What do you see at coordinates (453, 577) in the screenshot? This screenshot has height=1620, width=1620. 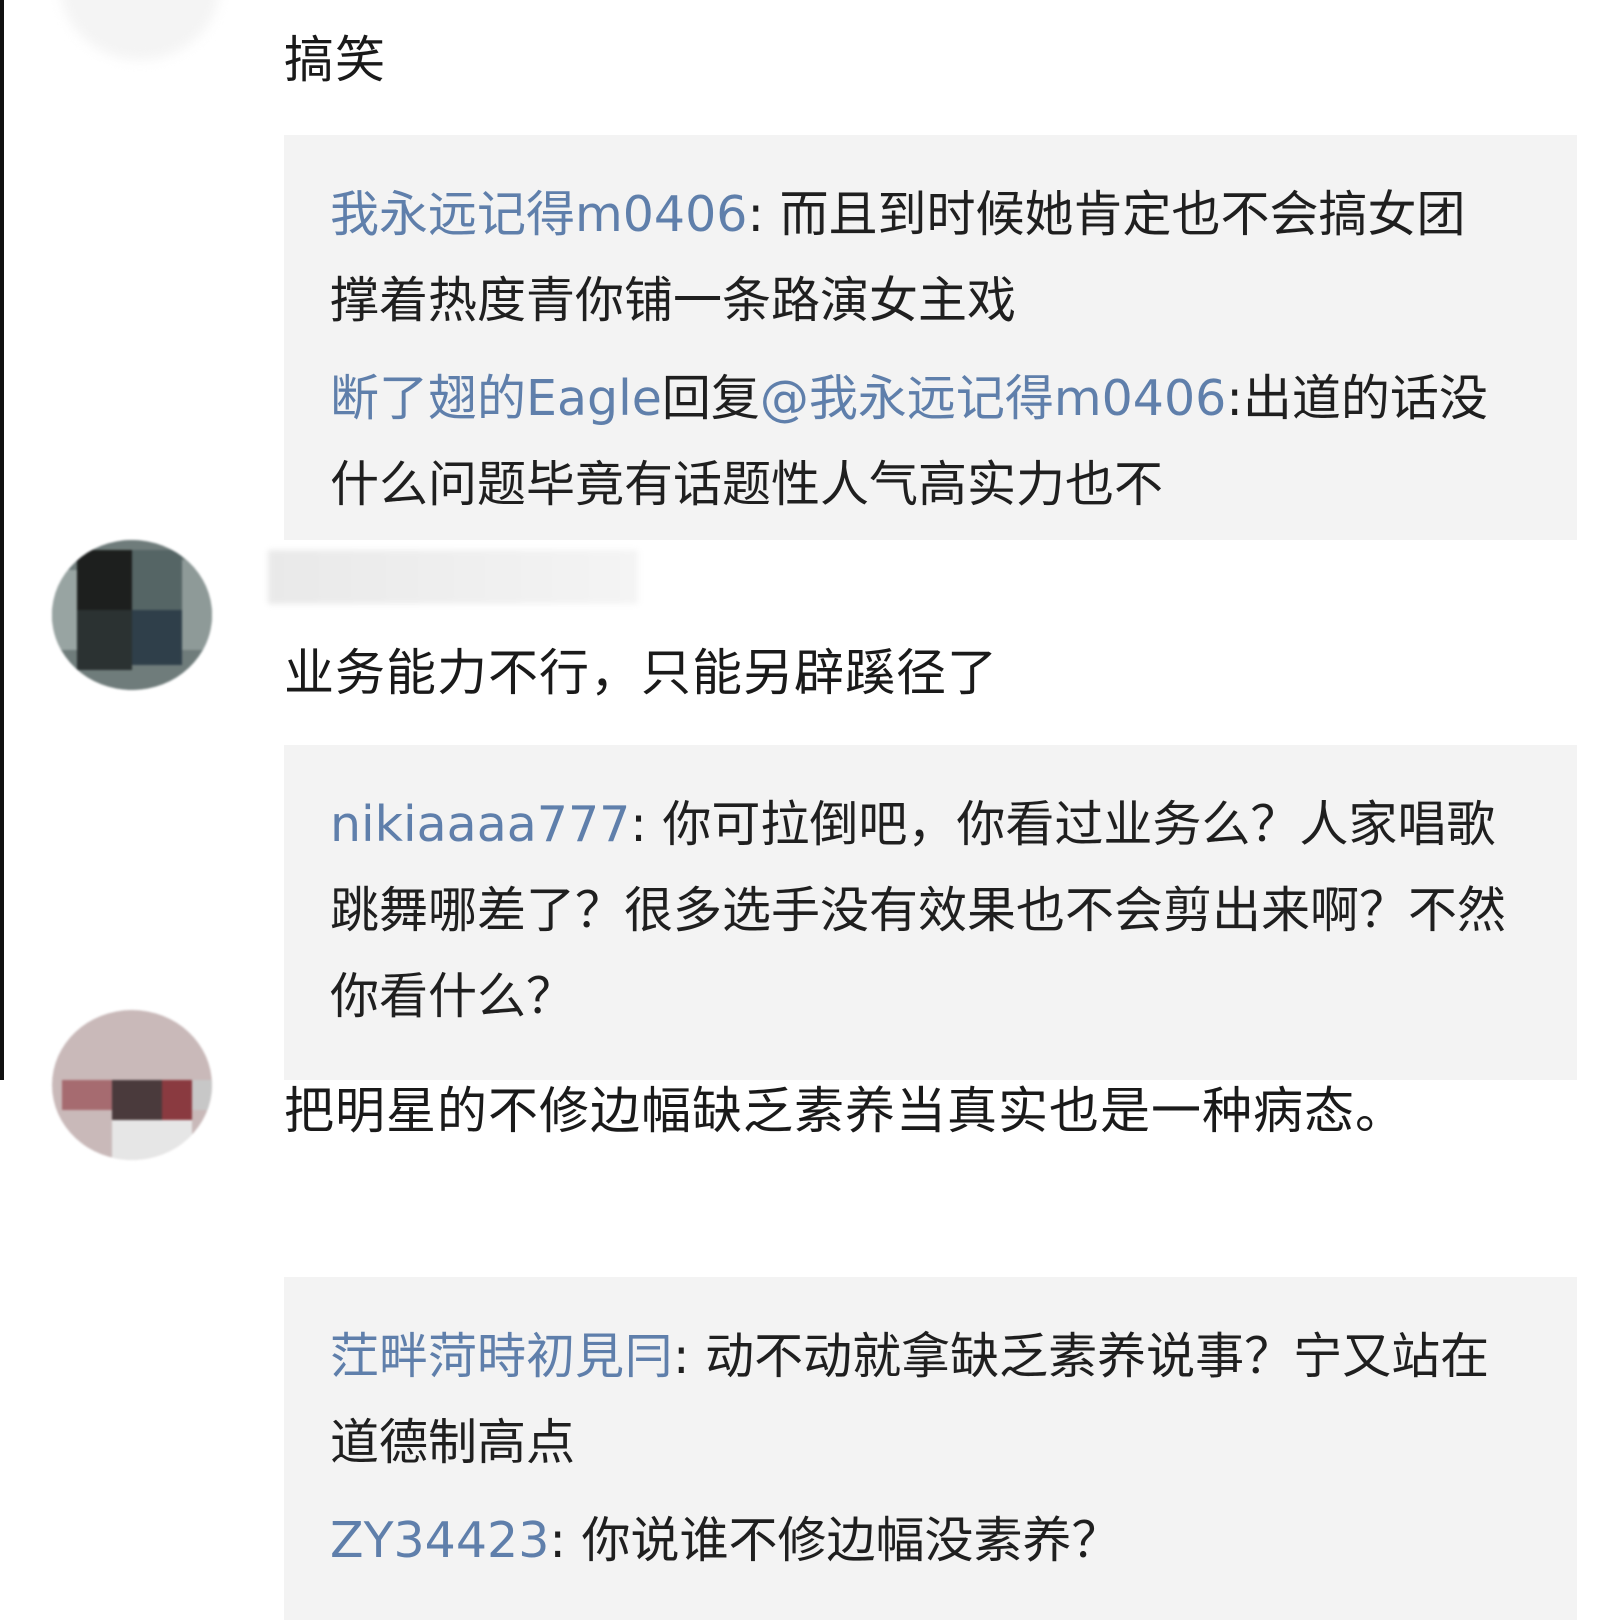 I see `username-blurred` at bounding box center [453, 577].